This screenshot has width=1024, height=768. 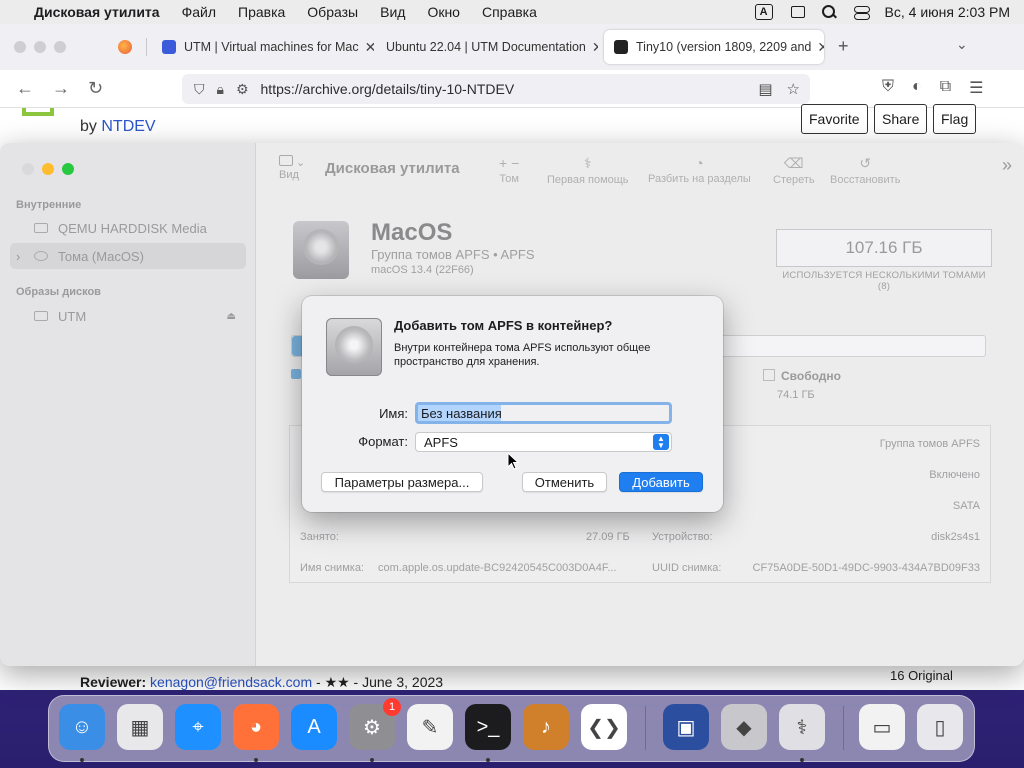 I want to click on input-source-icon: A, so click(x=763, y=12).